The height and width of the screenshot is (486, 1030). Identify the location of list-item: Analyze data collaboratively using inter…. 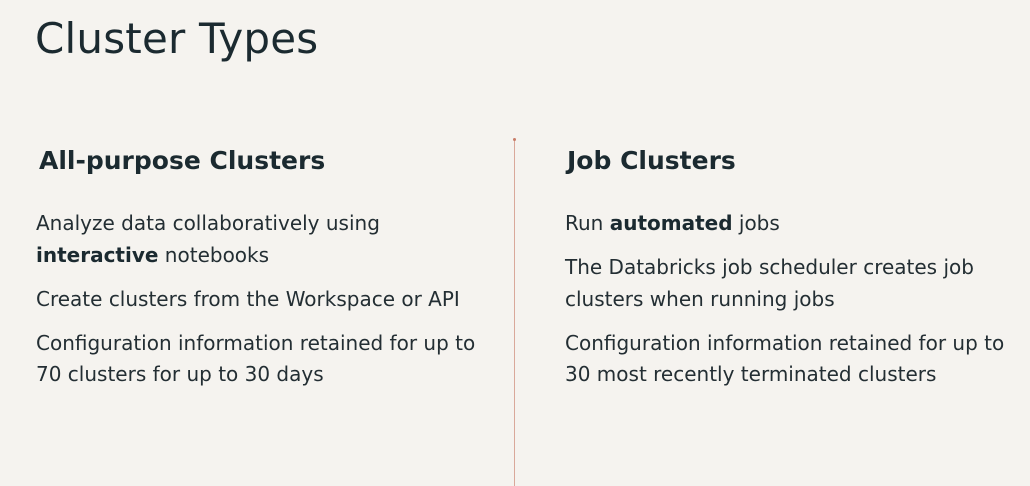
(208, 239).